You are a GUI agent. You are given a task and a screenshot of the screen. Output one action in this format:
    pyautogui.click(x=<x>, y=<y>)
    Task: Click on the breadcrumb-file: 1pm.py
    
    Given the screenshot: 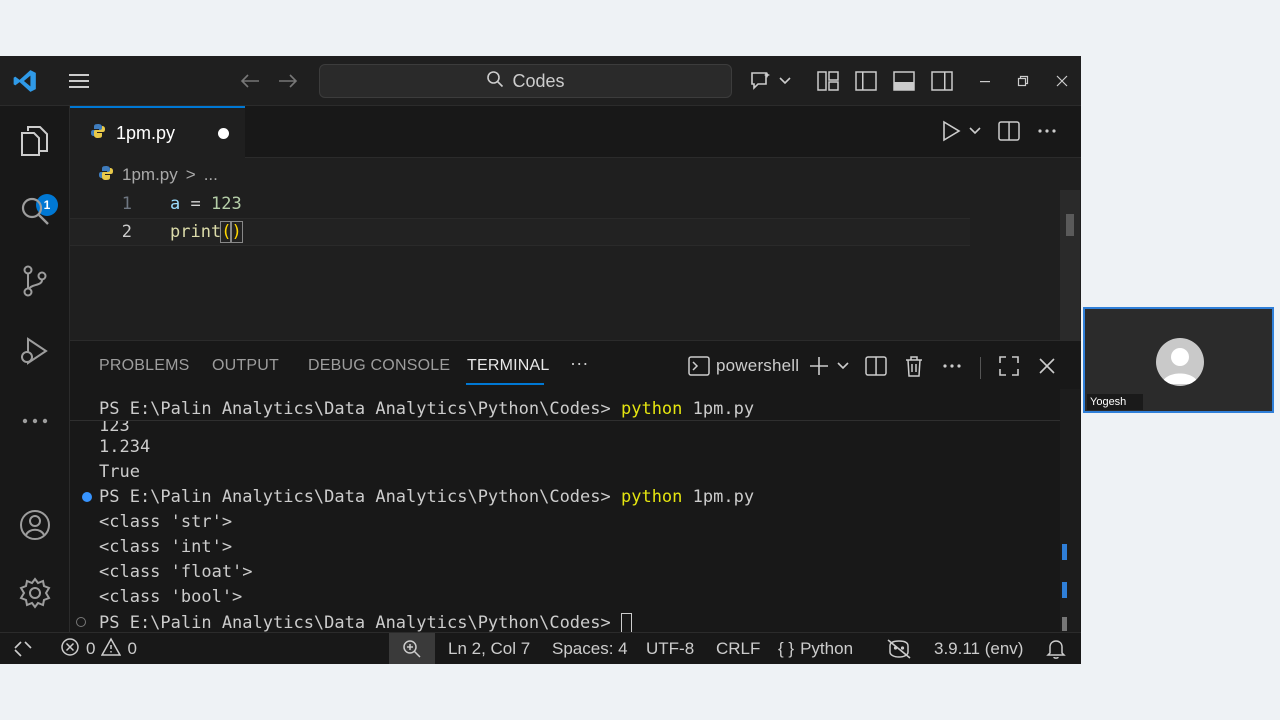 What is the action you would take?
    pyautogui.click(x=150, y=175)
    